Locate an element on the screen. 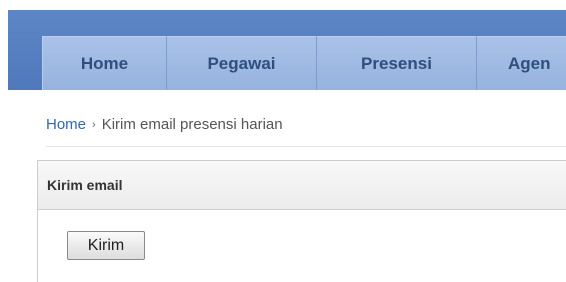  tab-pegawai: Pegawai is located at coordinates (241, 63).